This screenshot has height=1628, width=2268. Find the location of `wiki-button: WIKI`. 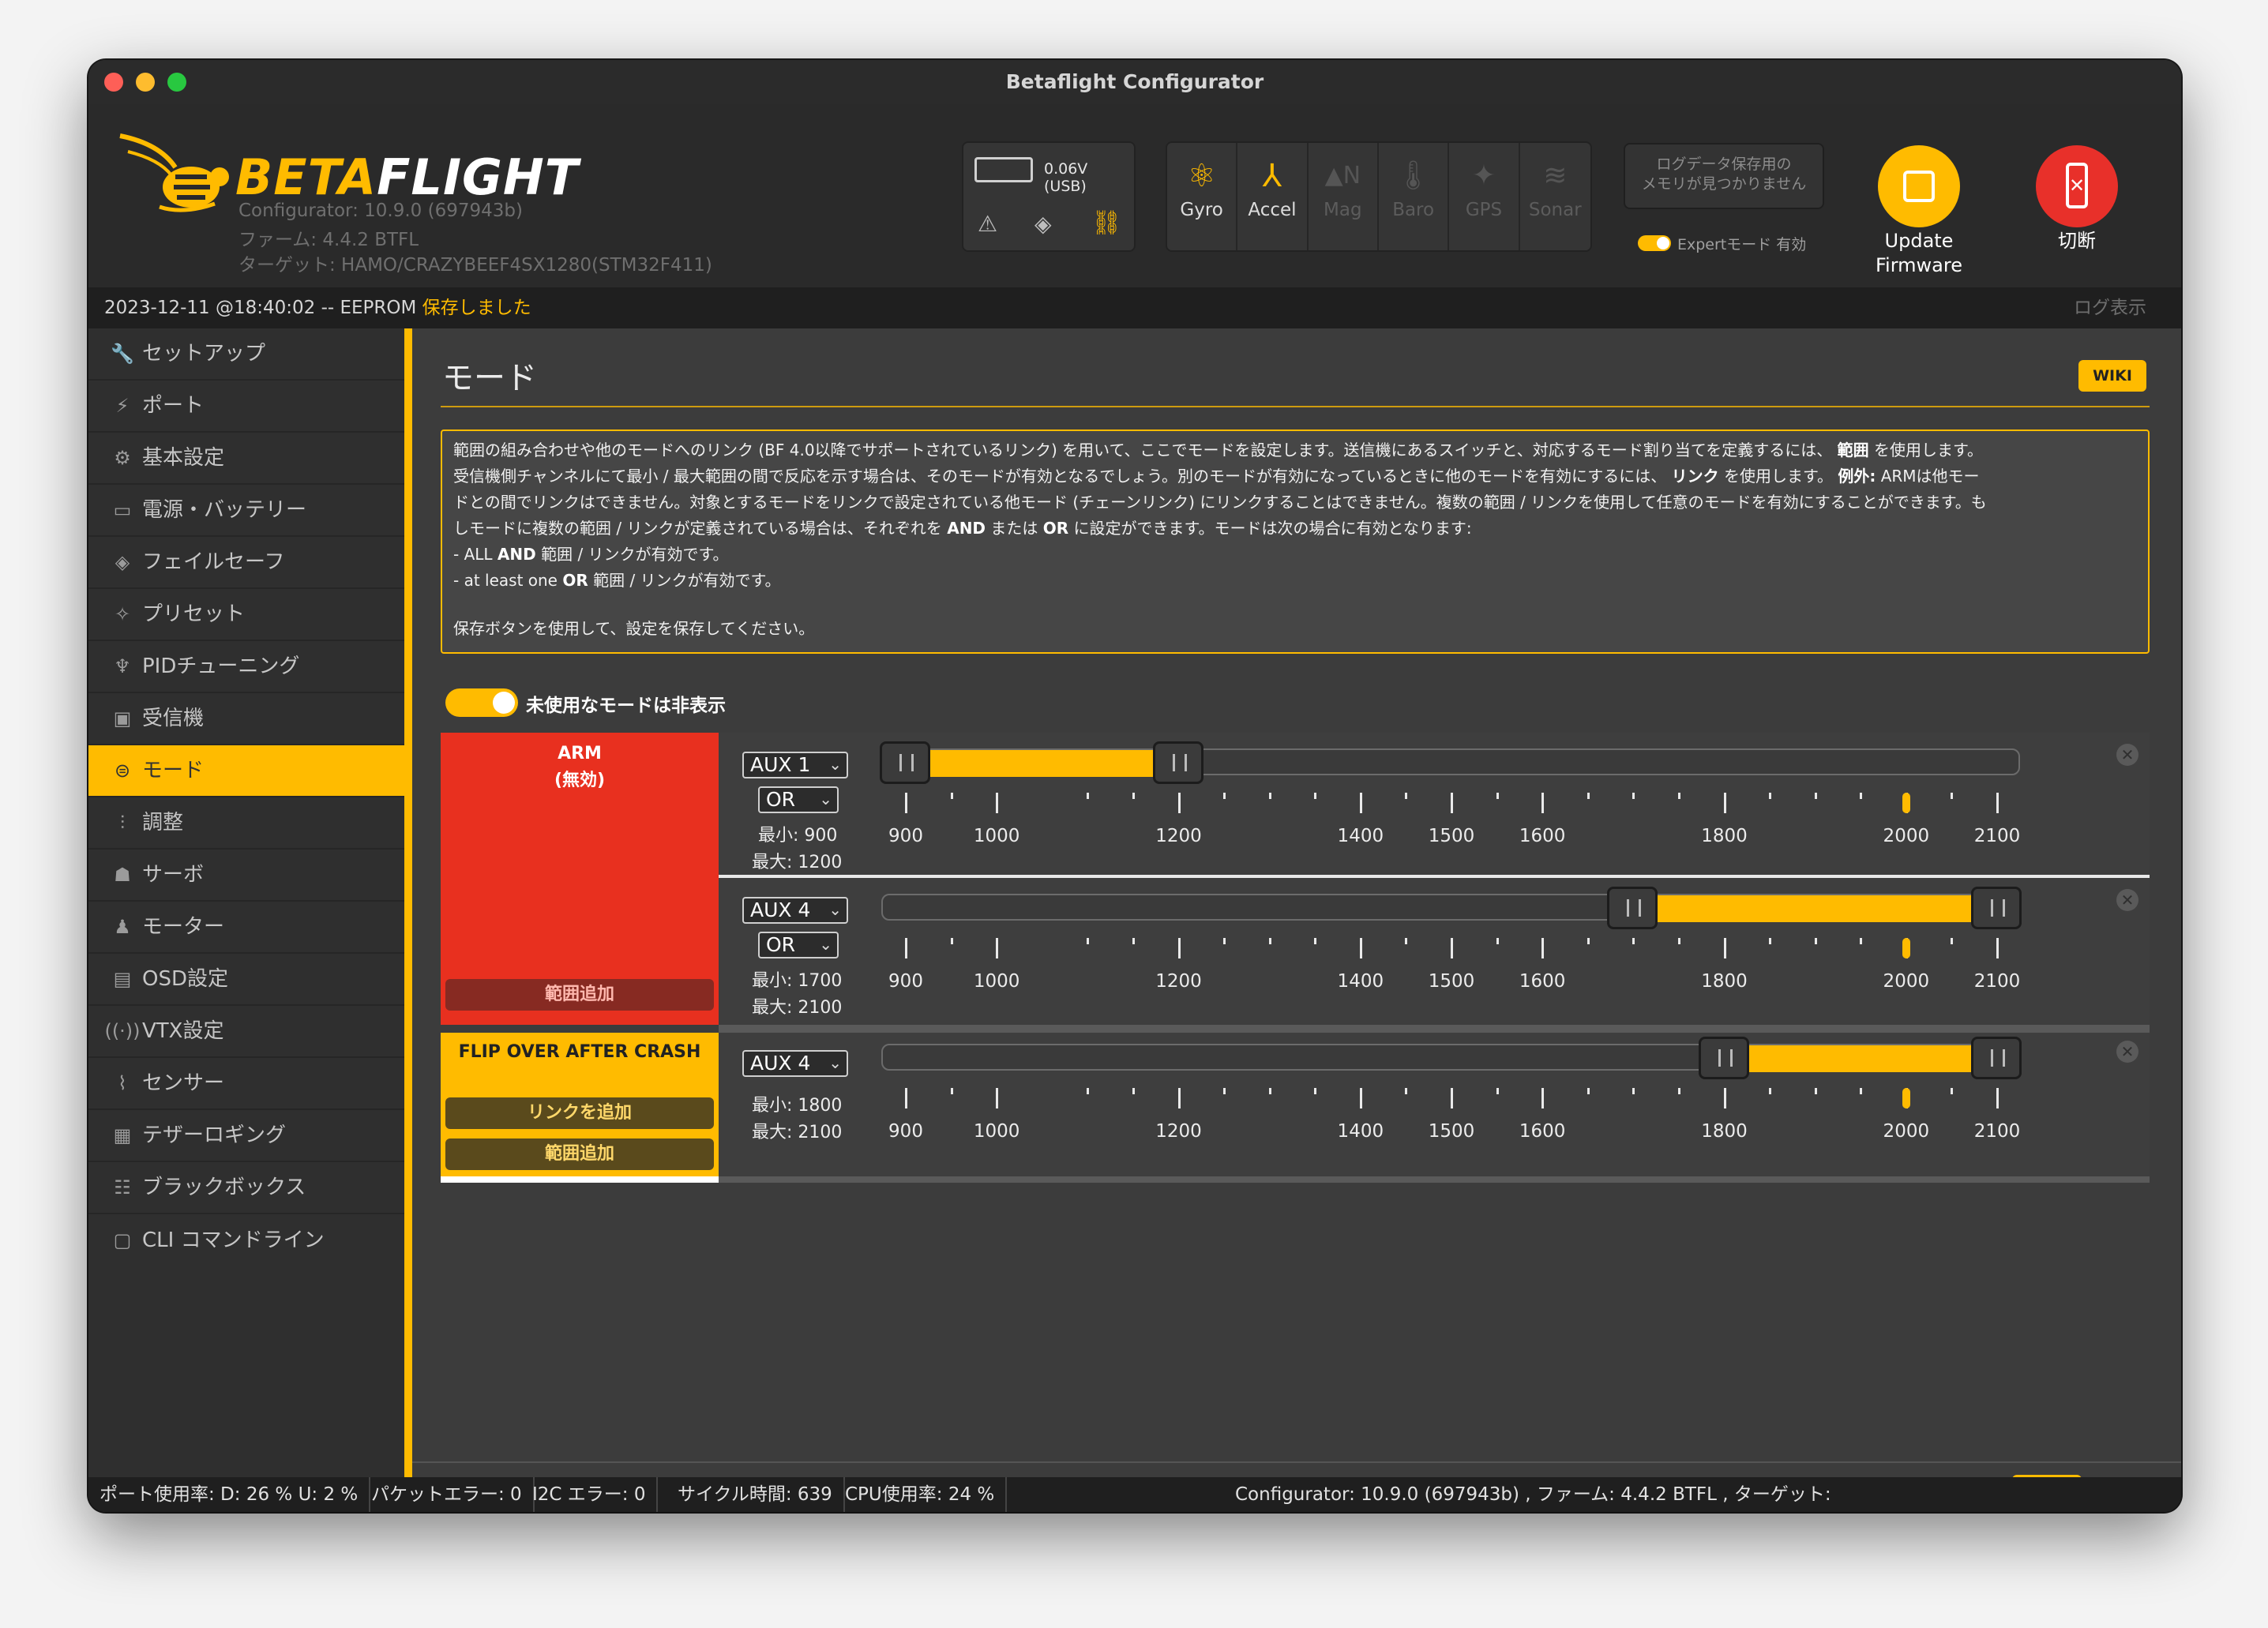

wiki-button: WIKI is located at coordinates (2112, 376).